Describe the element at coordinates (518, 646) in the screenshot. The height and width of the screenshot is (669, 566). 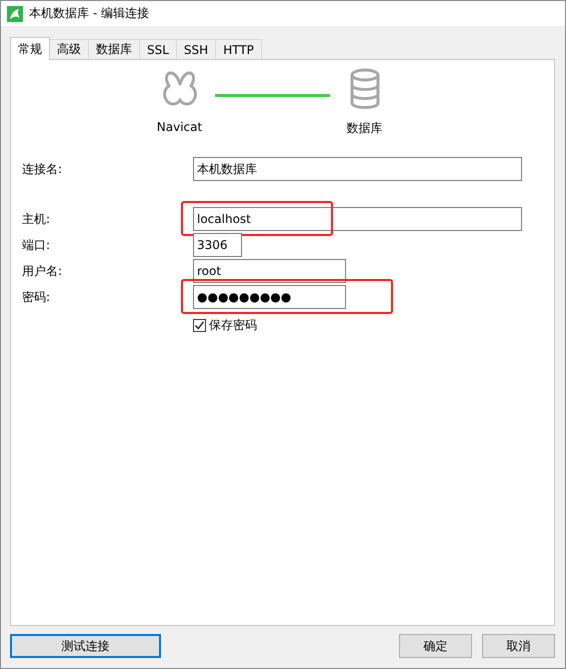
I see `cancel-button: 取消` at that location.